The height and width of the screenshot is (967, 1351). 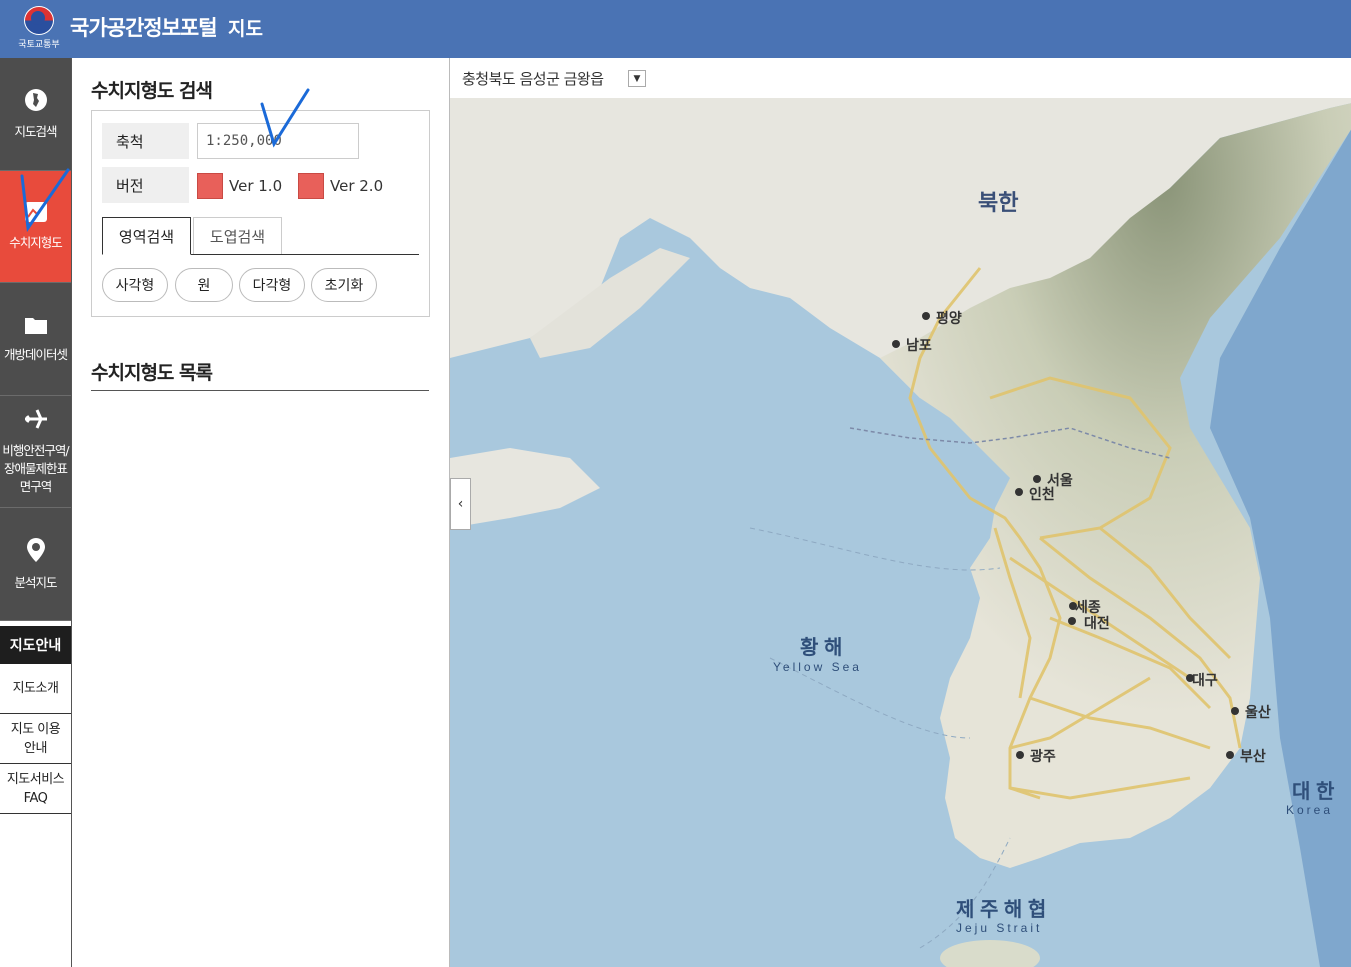 What do you see at coordinates (39, 20) in the screenshot?
I see `taegeuk-icon` at bounding box center [39, 20].